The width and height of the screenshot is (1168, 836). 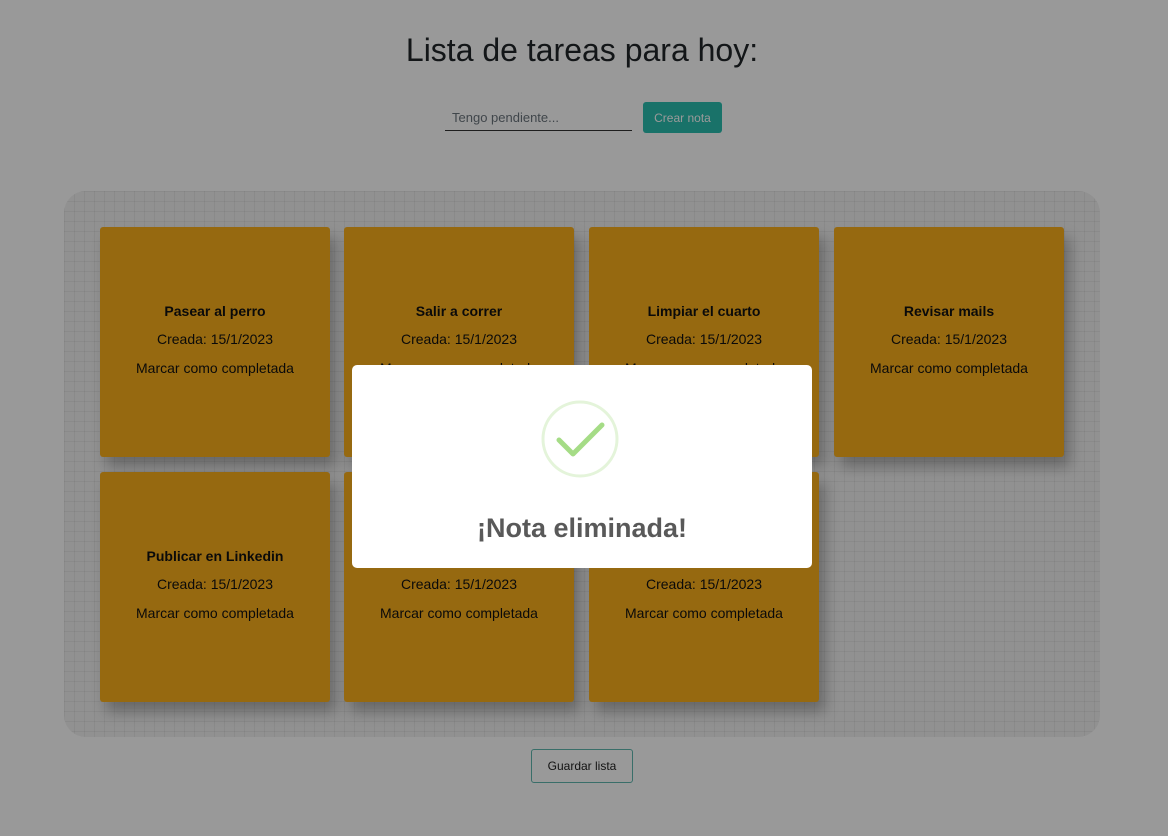 I want to click on success-check-icon, so click(x=580, y=439).